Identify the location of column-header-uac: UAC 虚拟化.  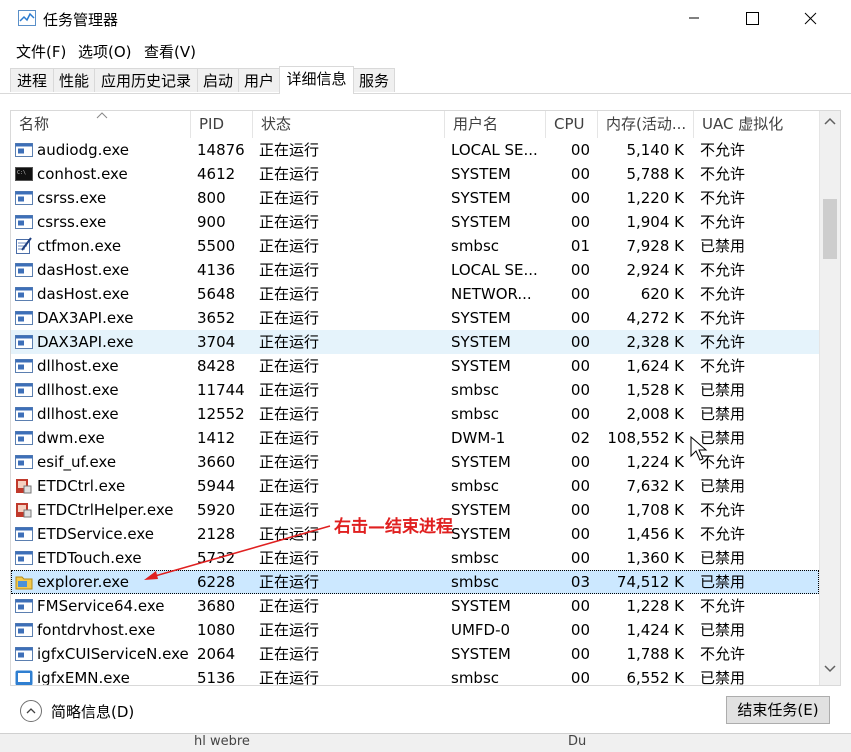
(756, 124).